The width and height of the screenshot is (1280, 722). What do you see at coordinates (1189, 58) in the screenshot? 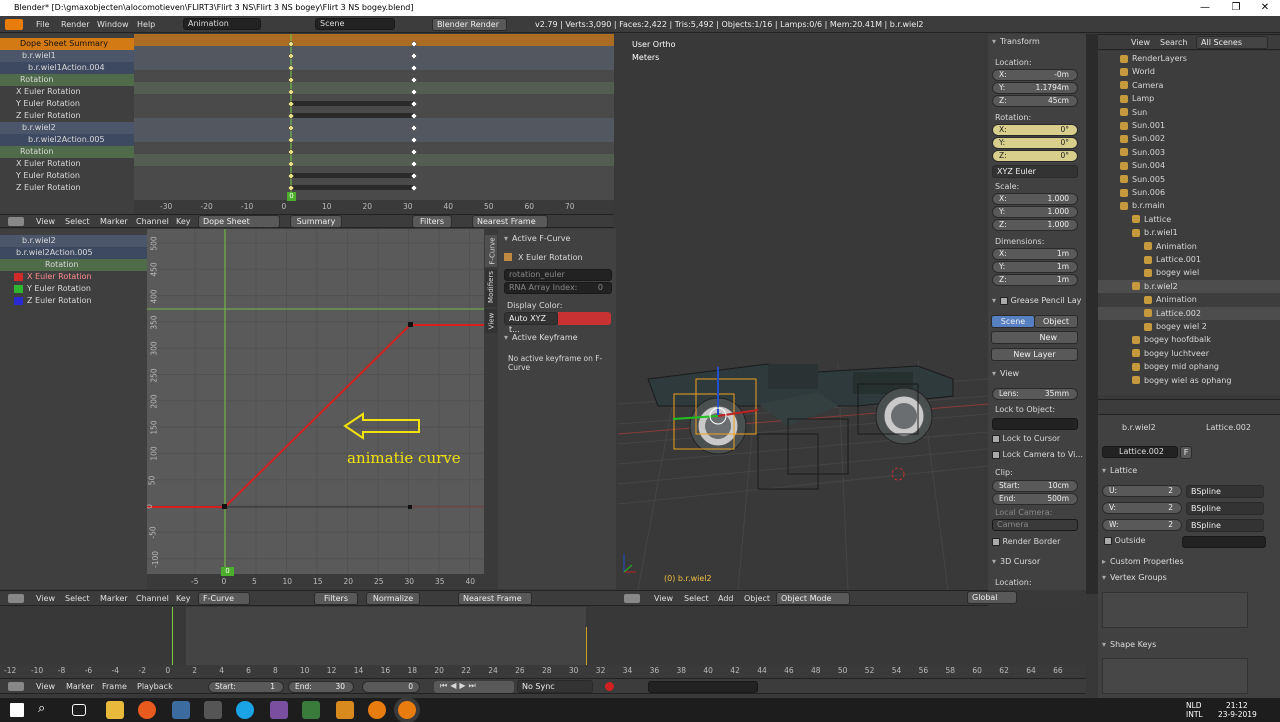
I see `outliner-item: RenderLayers` at bounding box center [1189, 58].